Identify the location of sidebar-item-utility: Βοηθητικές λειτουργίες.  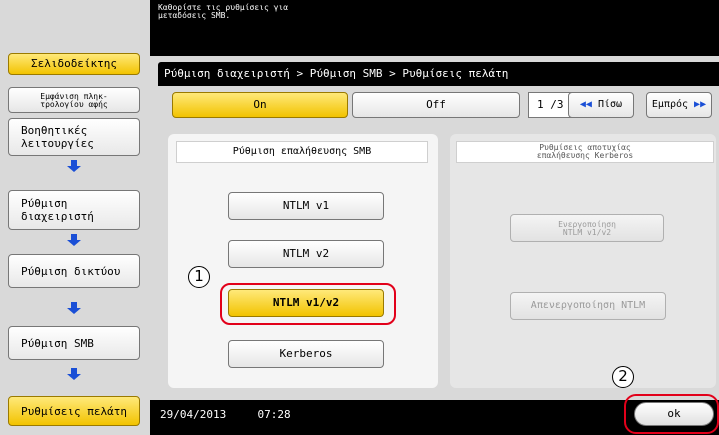
(74, 137).